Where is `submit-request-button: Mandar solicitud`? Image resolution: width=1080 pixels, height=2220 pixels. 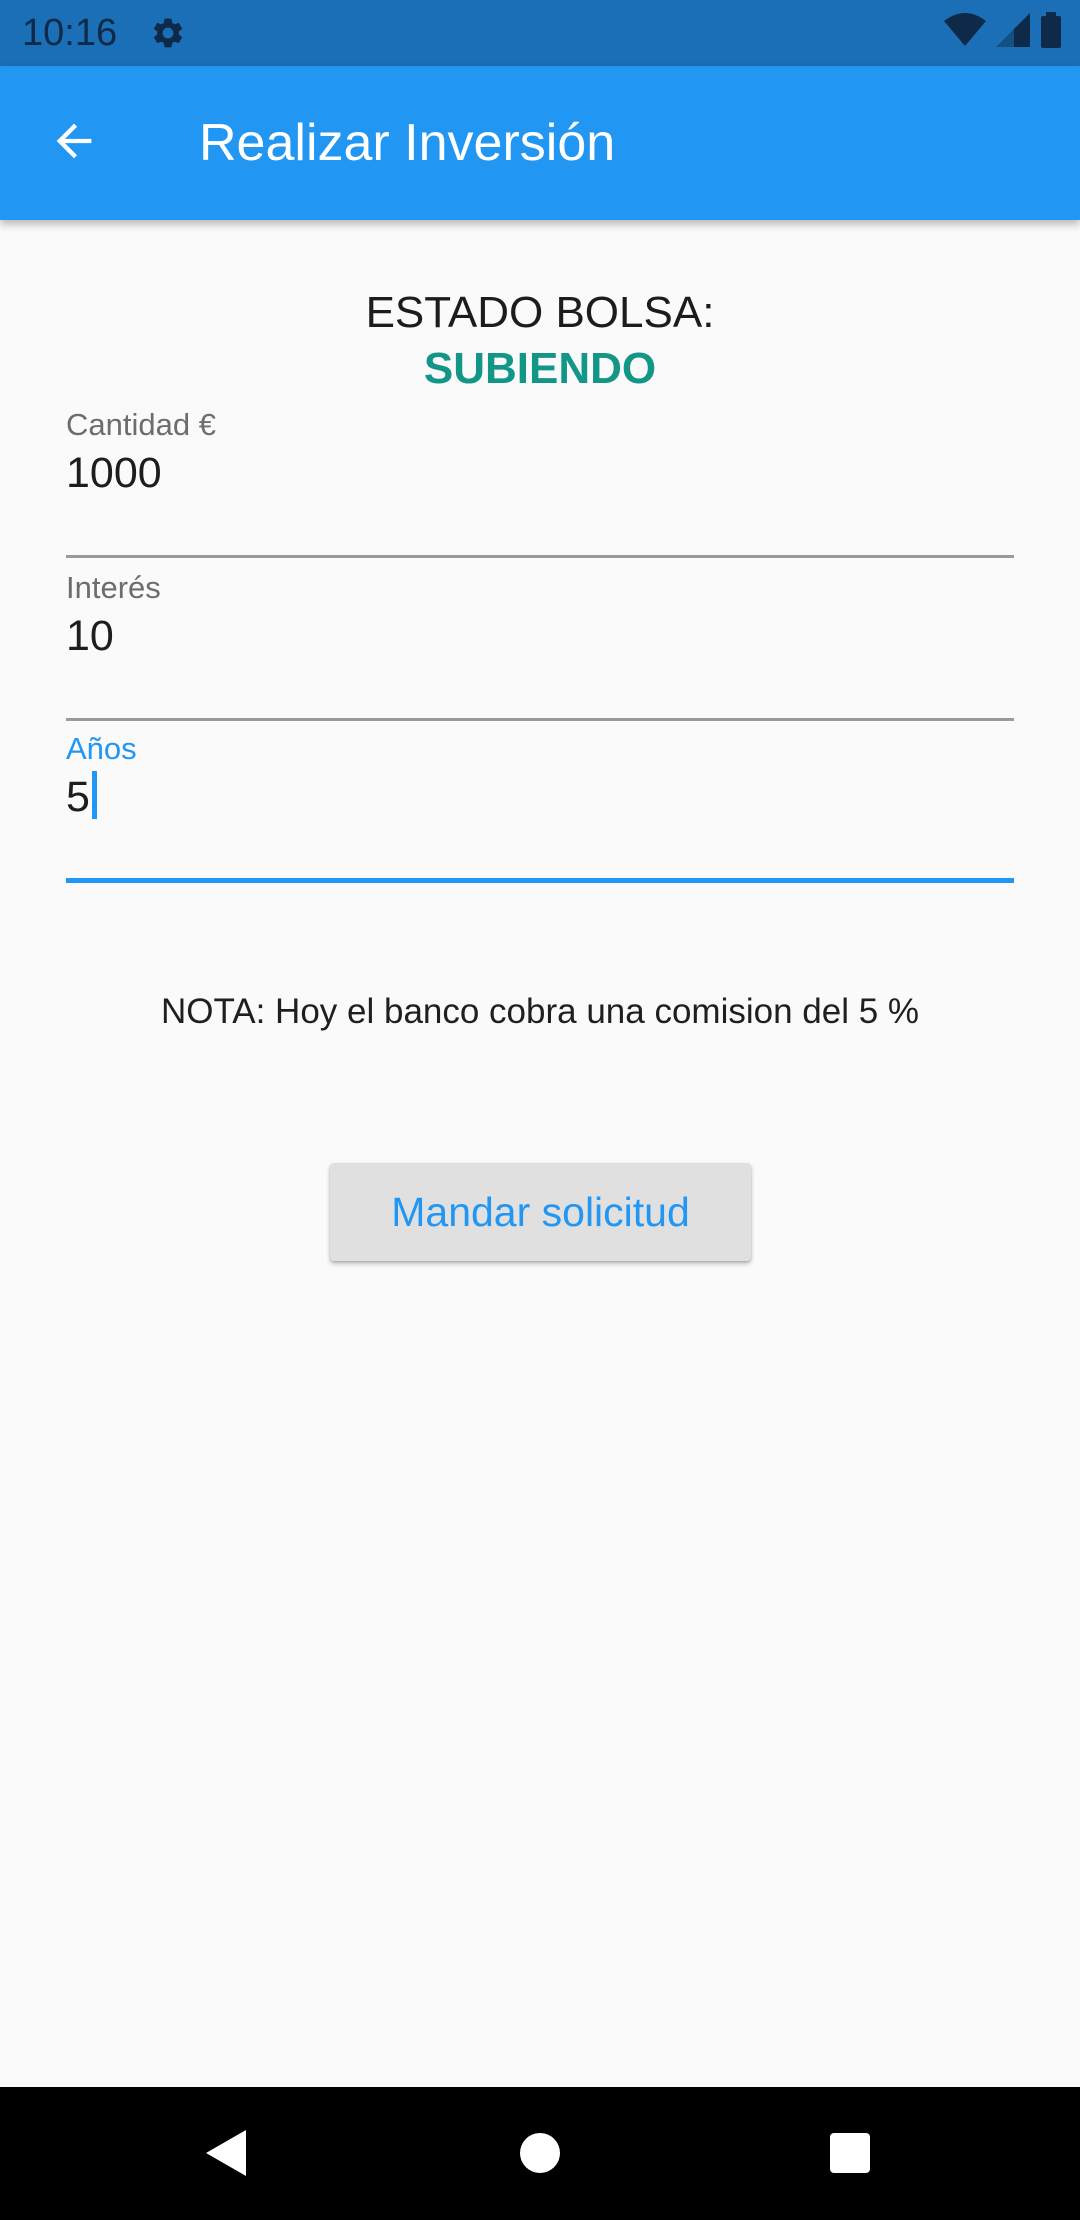
submit-request-button: Mandar solicitud is located at coordinates (540, 1212).